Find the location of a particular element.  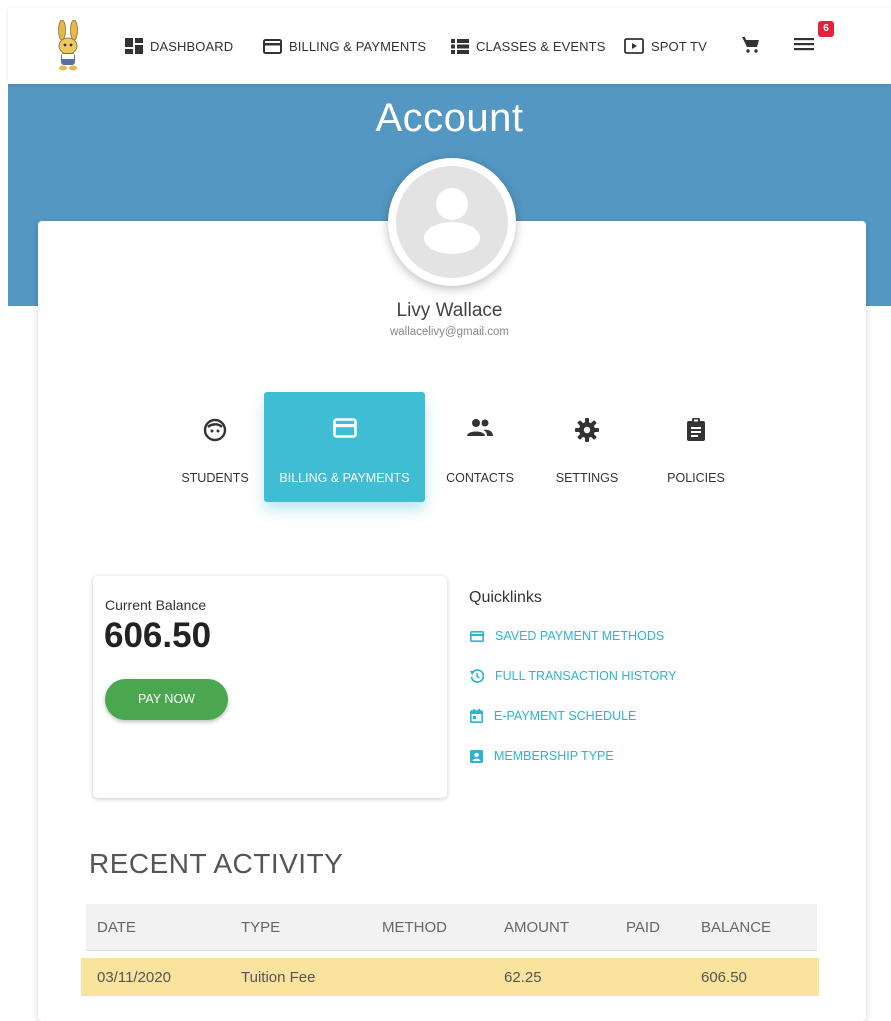

tab-billing-label: BILLING & PAYMENTS is located at coordinates (344, 478).